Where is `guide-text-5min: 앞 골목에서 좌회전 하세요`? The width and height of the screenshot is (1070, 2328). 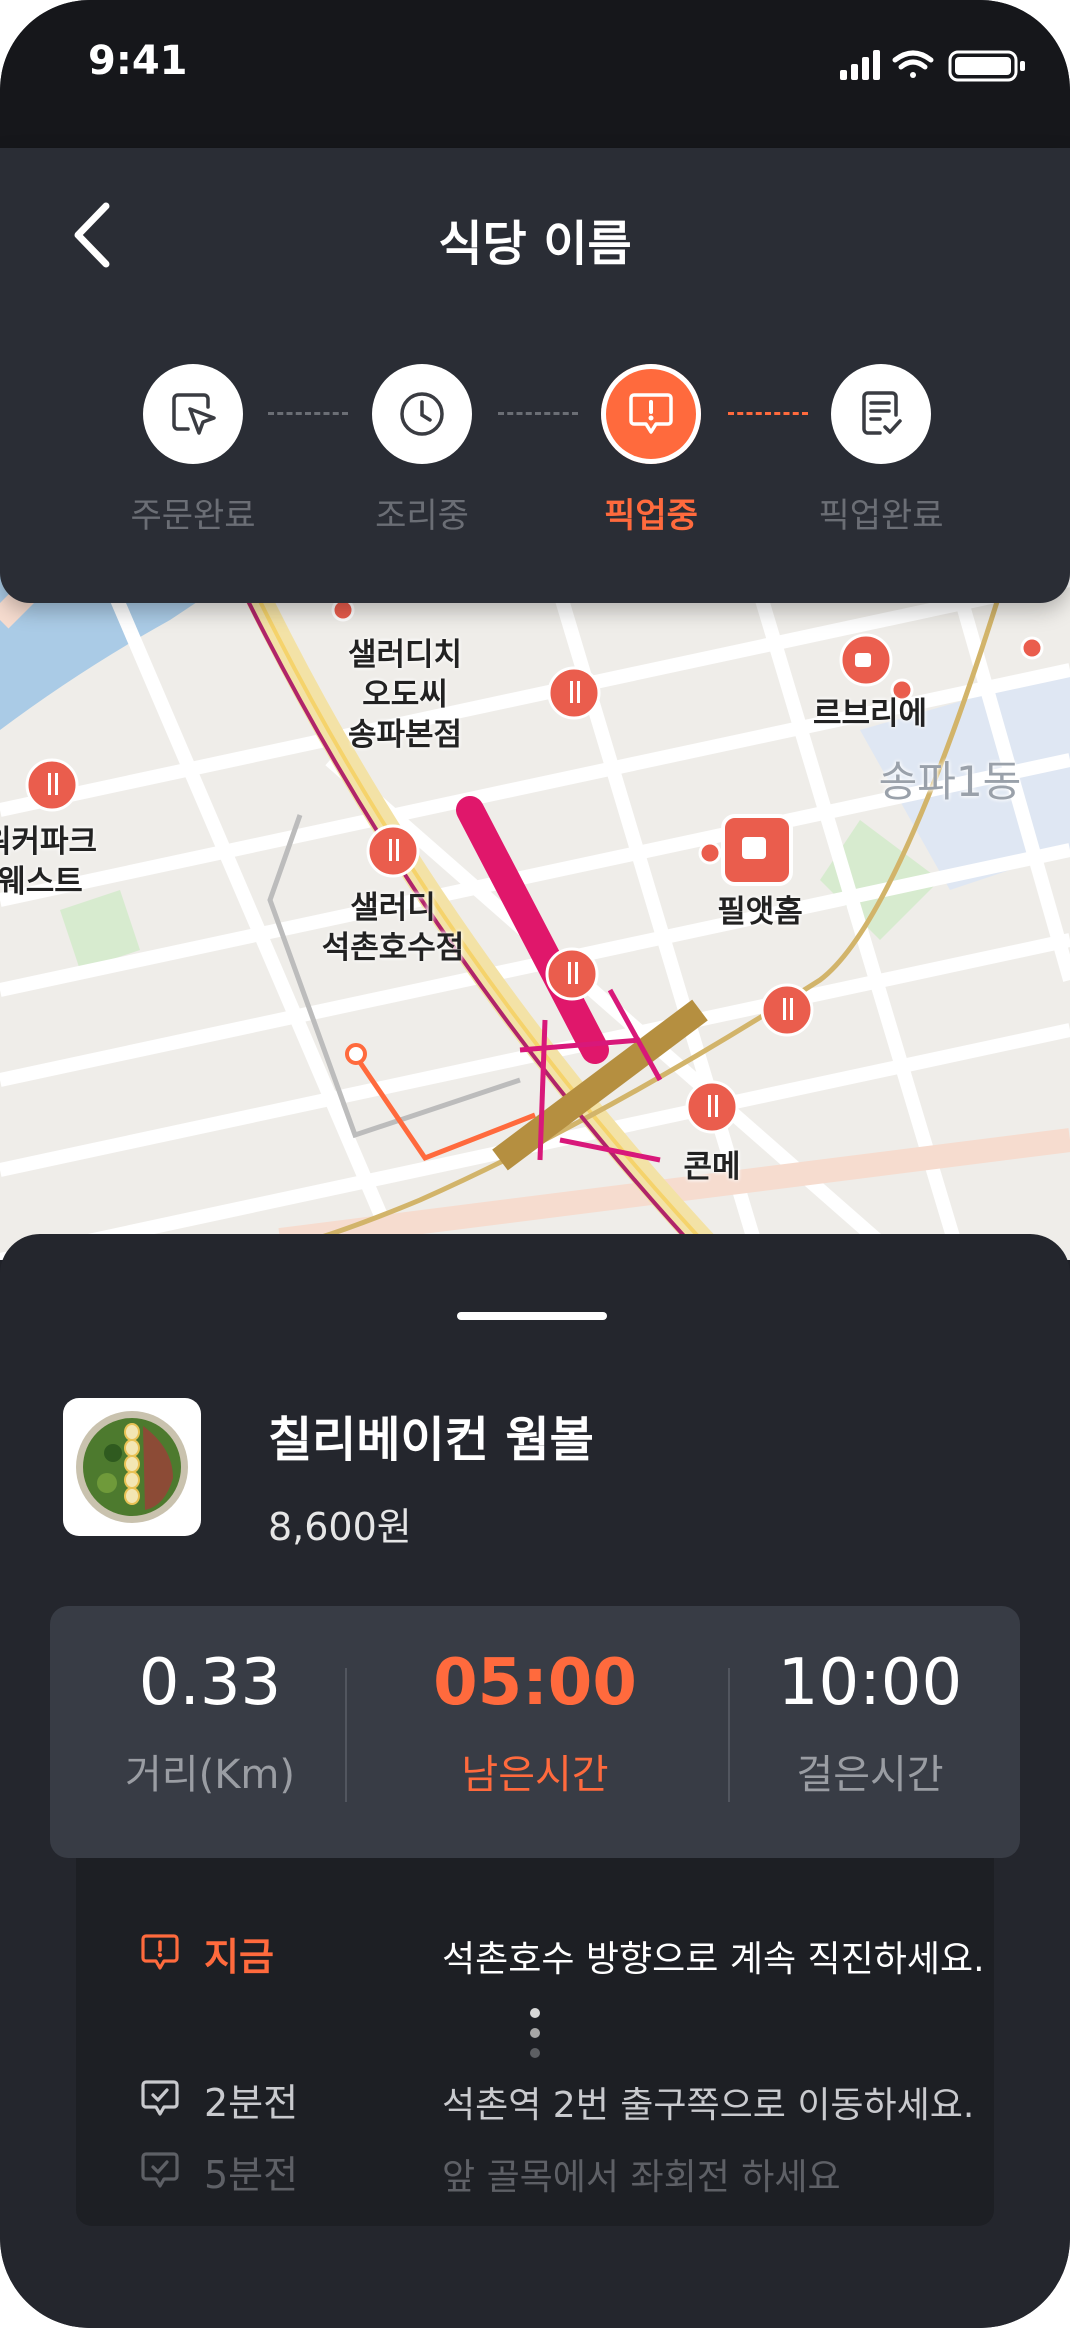 guide-text-5min: 앞 골목에서 좌회전 하세요 is located at coordinates (641, 2177).